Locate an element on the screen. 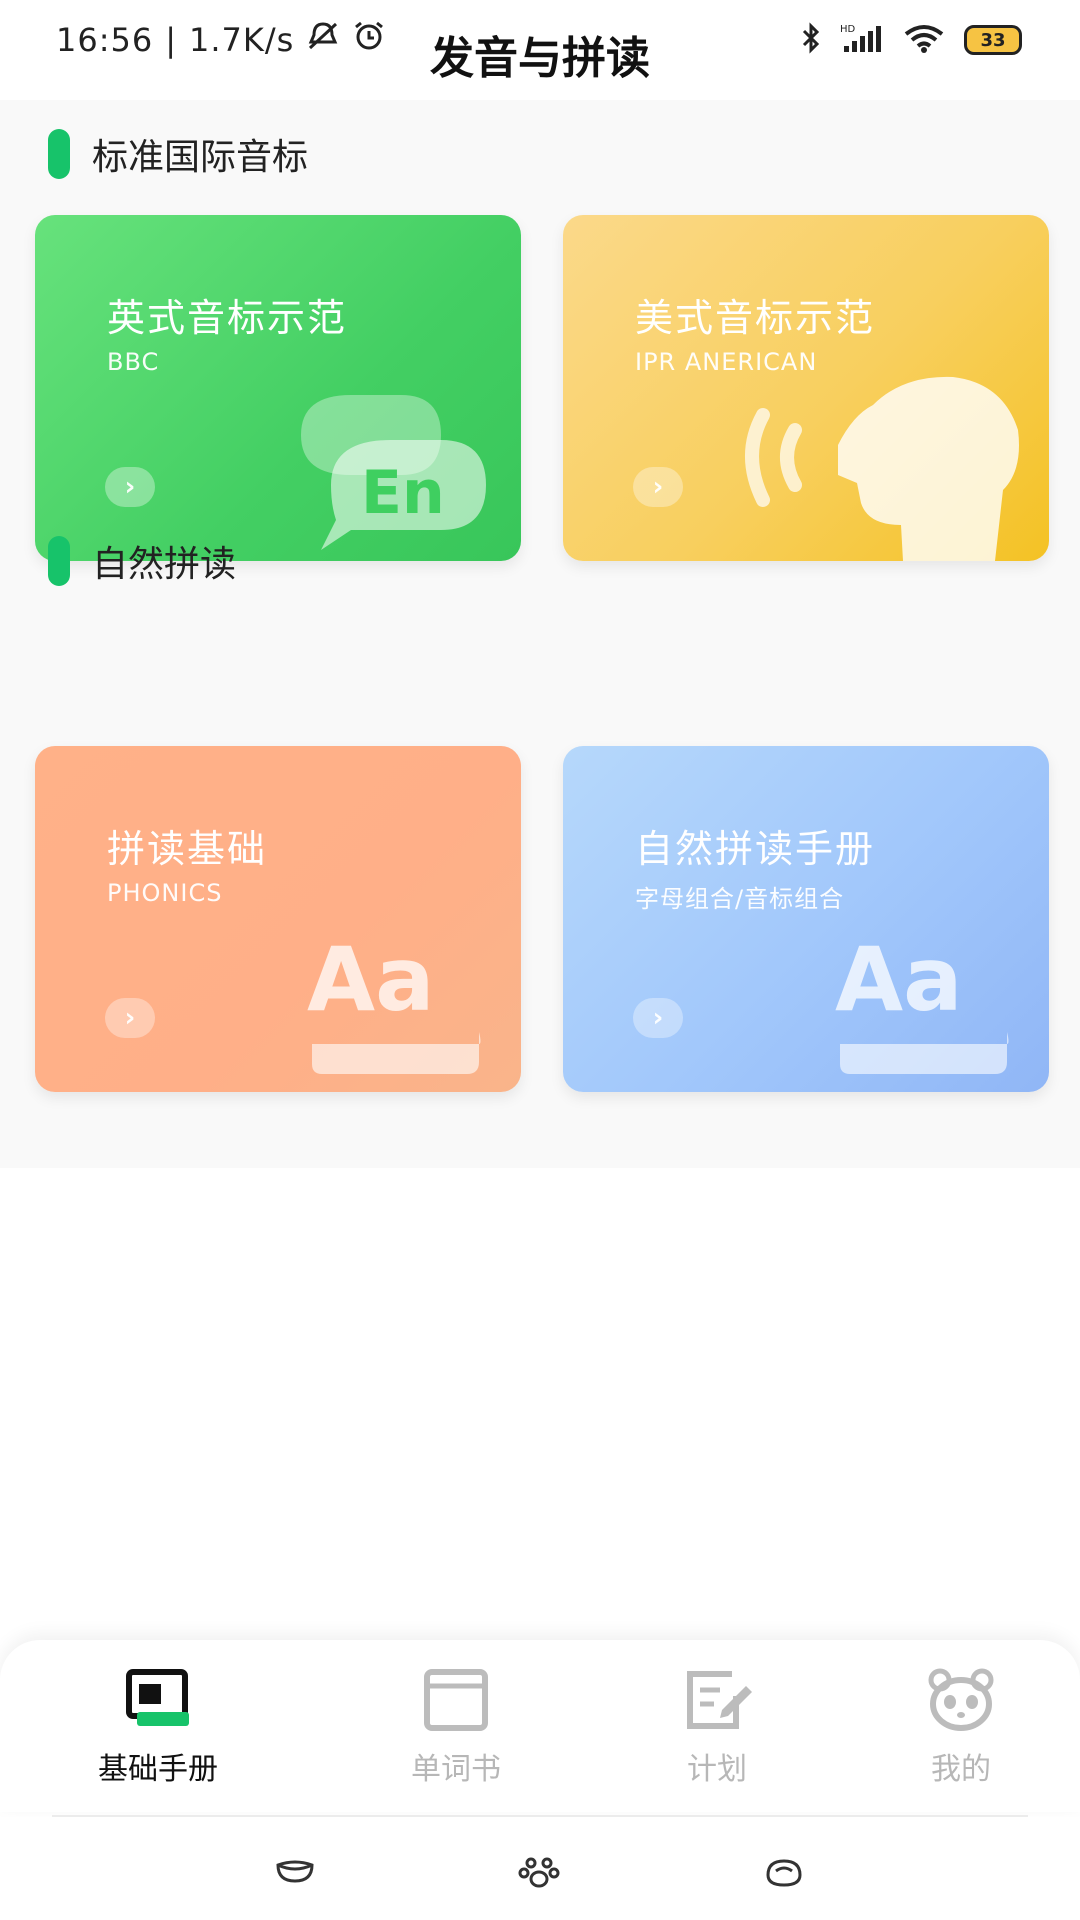  battery-icon: 33 is located at coordinates (993, 40).